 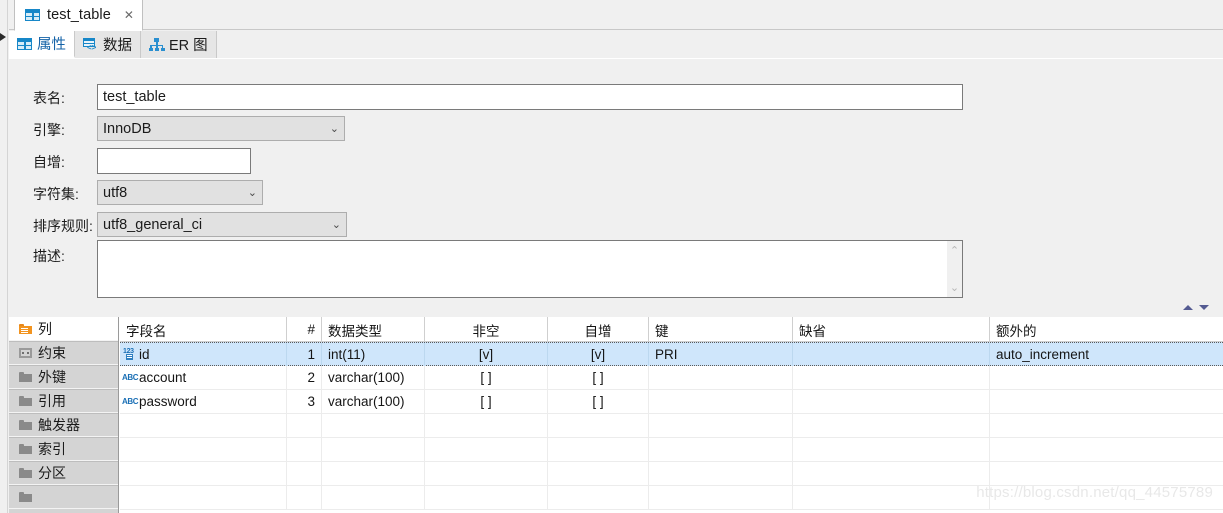 I want to click on sidebar-item-6: 索引, so click(x=63, y=449).